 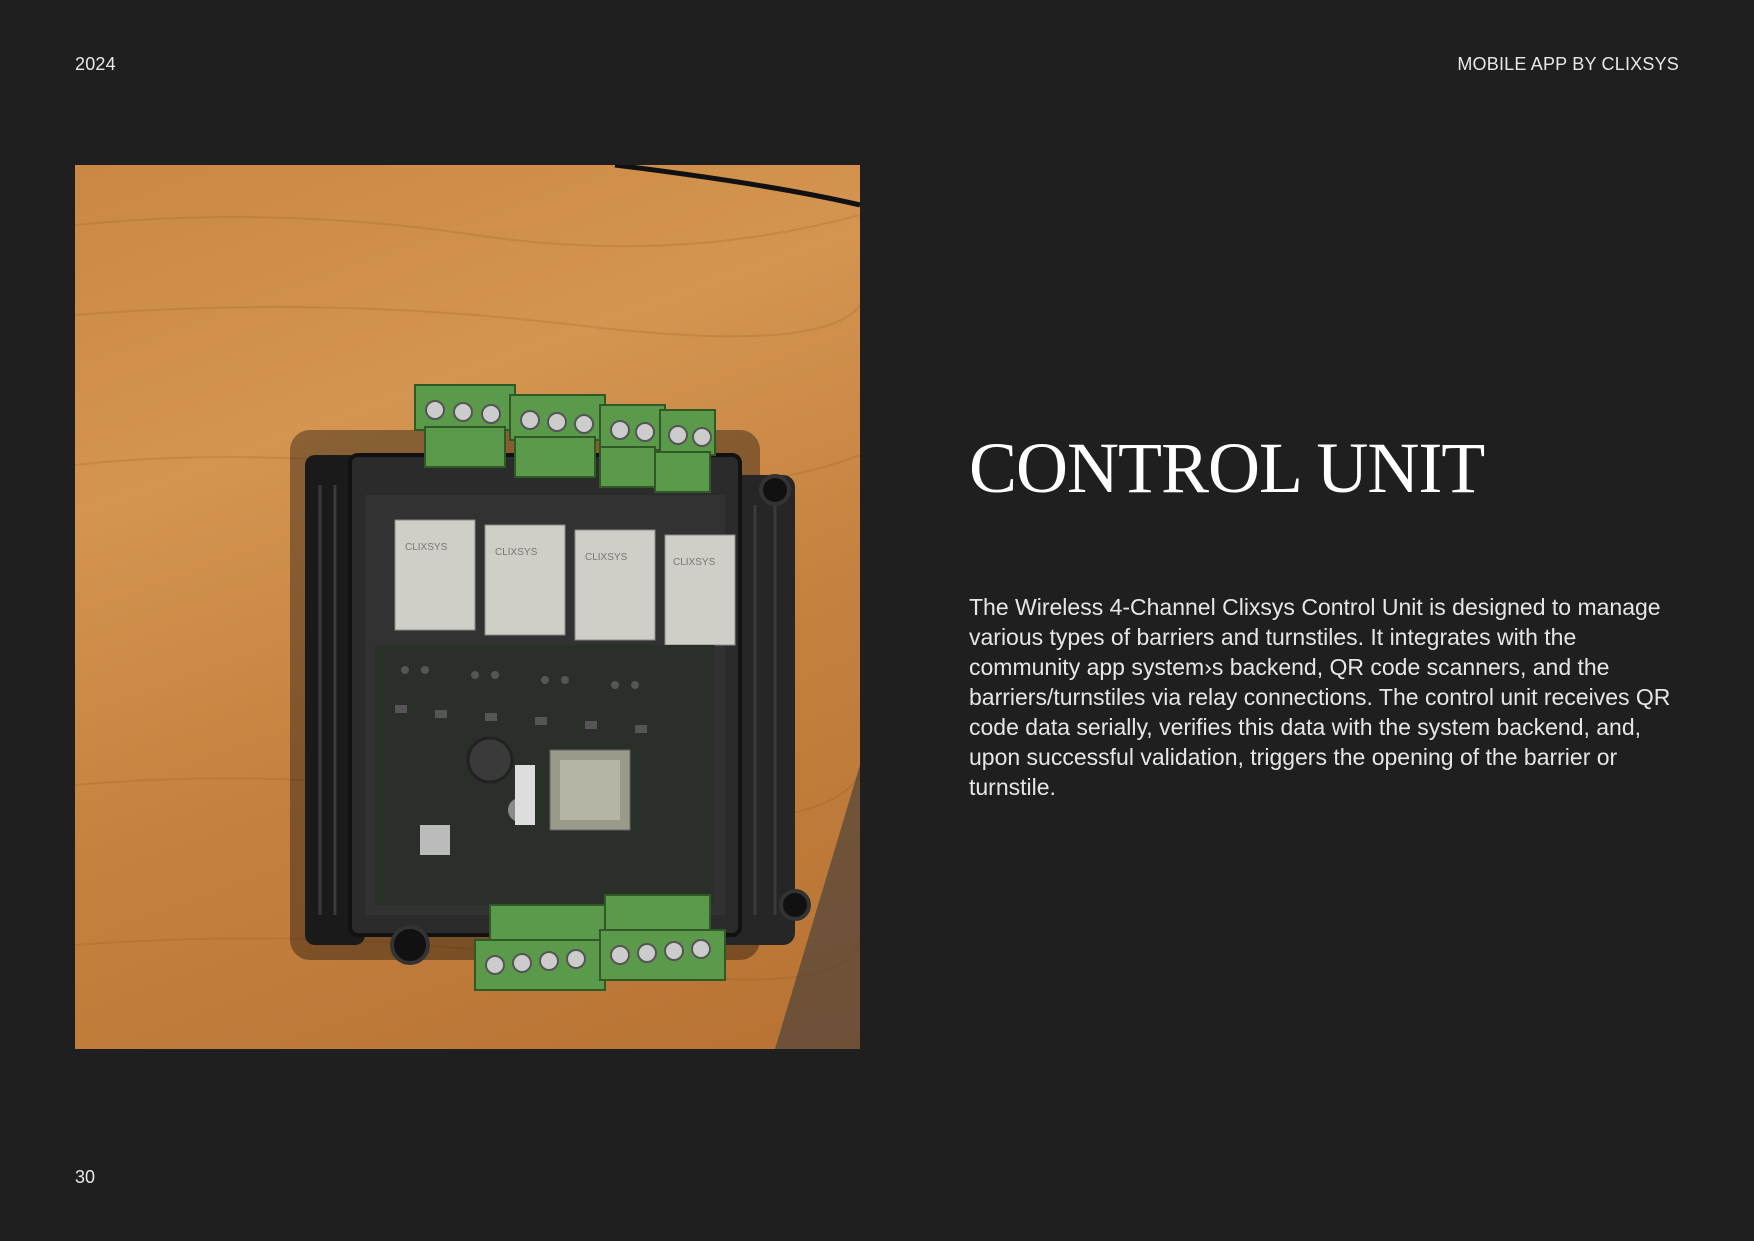 I want to click on brand-label: MOBILE APP BY CLIXSYS, so click(x=1568, y=64).